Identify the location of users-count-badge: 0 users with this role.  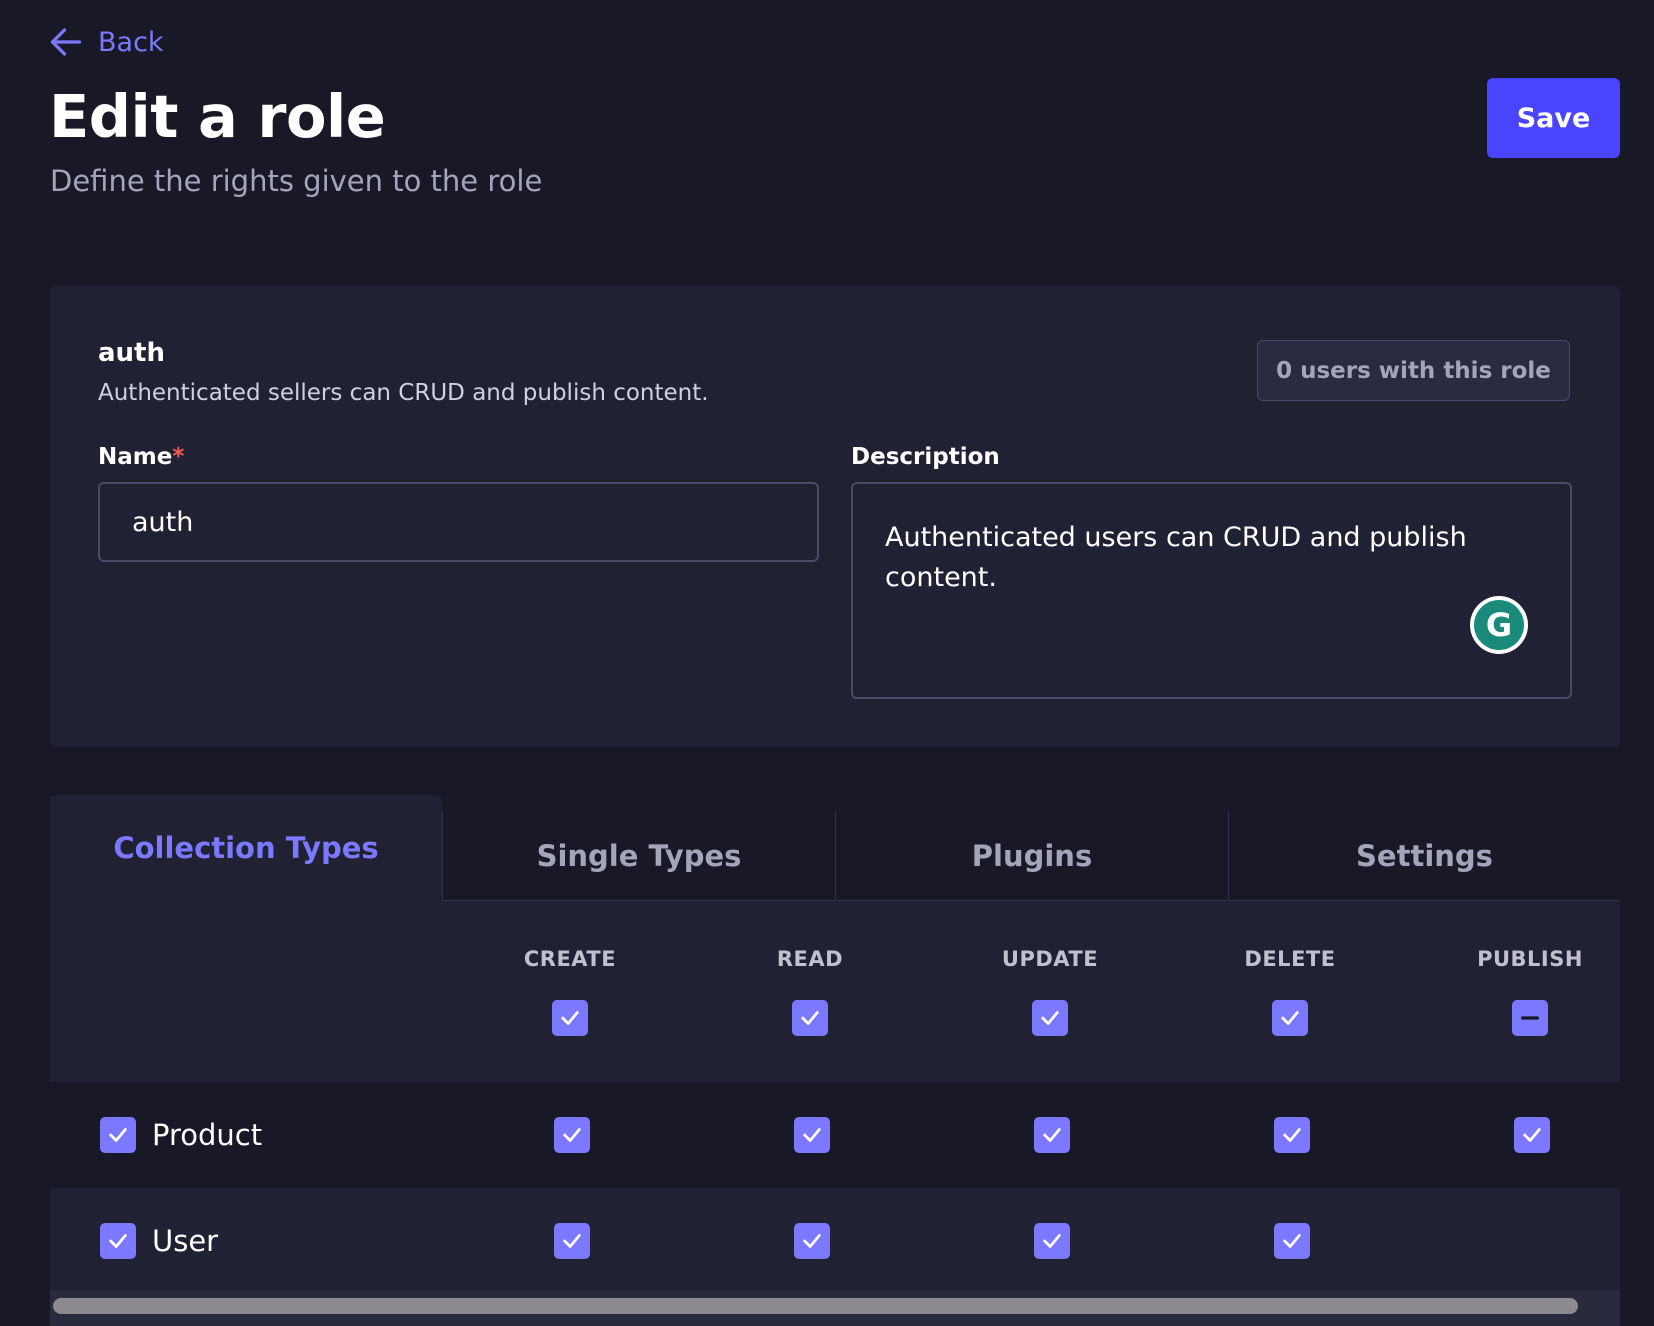
(1413, 370).